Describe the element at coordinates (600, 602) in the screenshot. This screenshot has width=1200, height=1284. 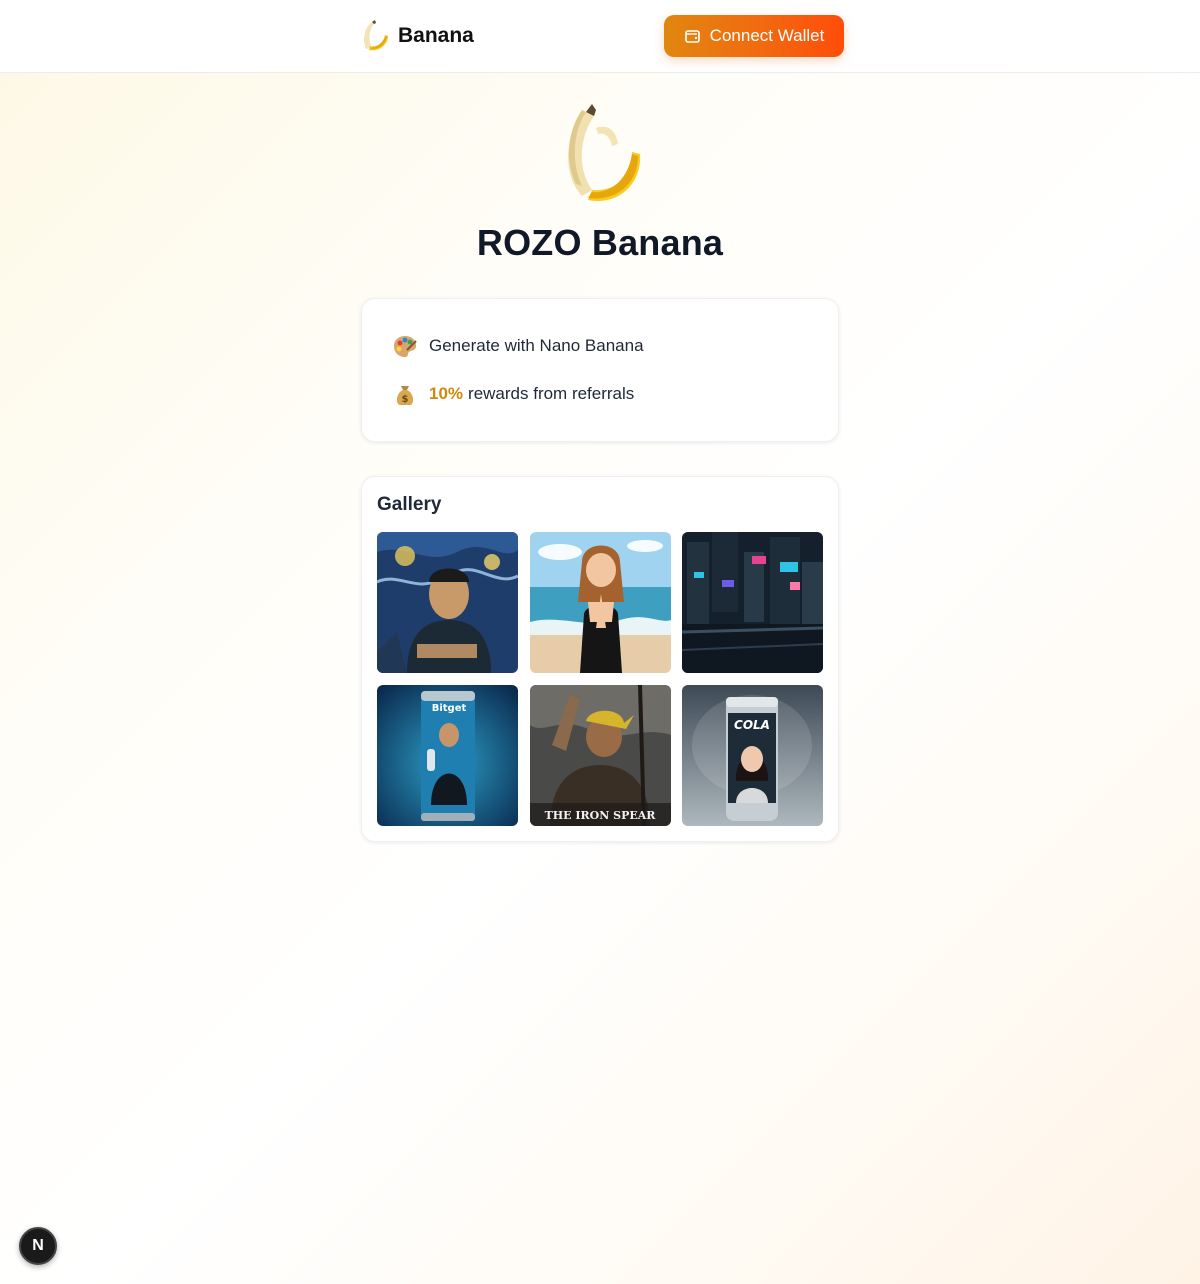
I see `gallery-image-beach-yoga` at that location.